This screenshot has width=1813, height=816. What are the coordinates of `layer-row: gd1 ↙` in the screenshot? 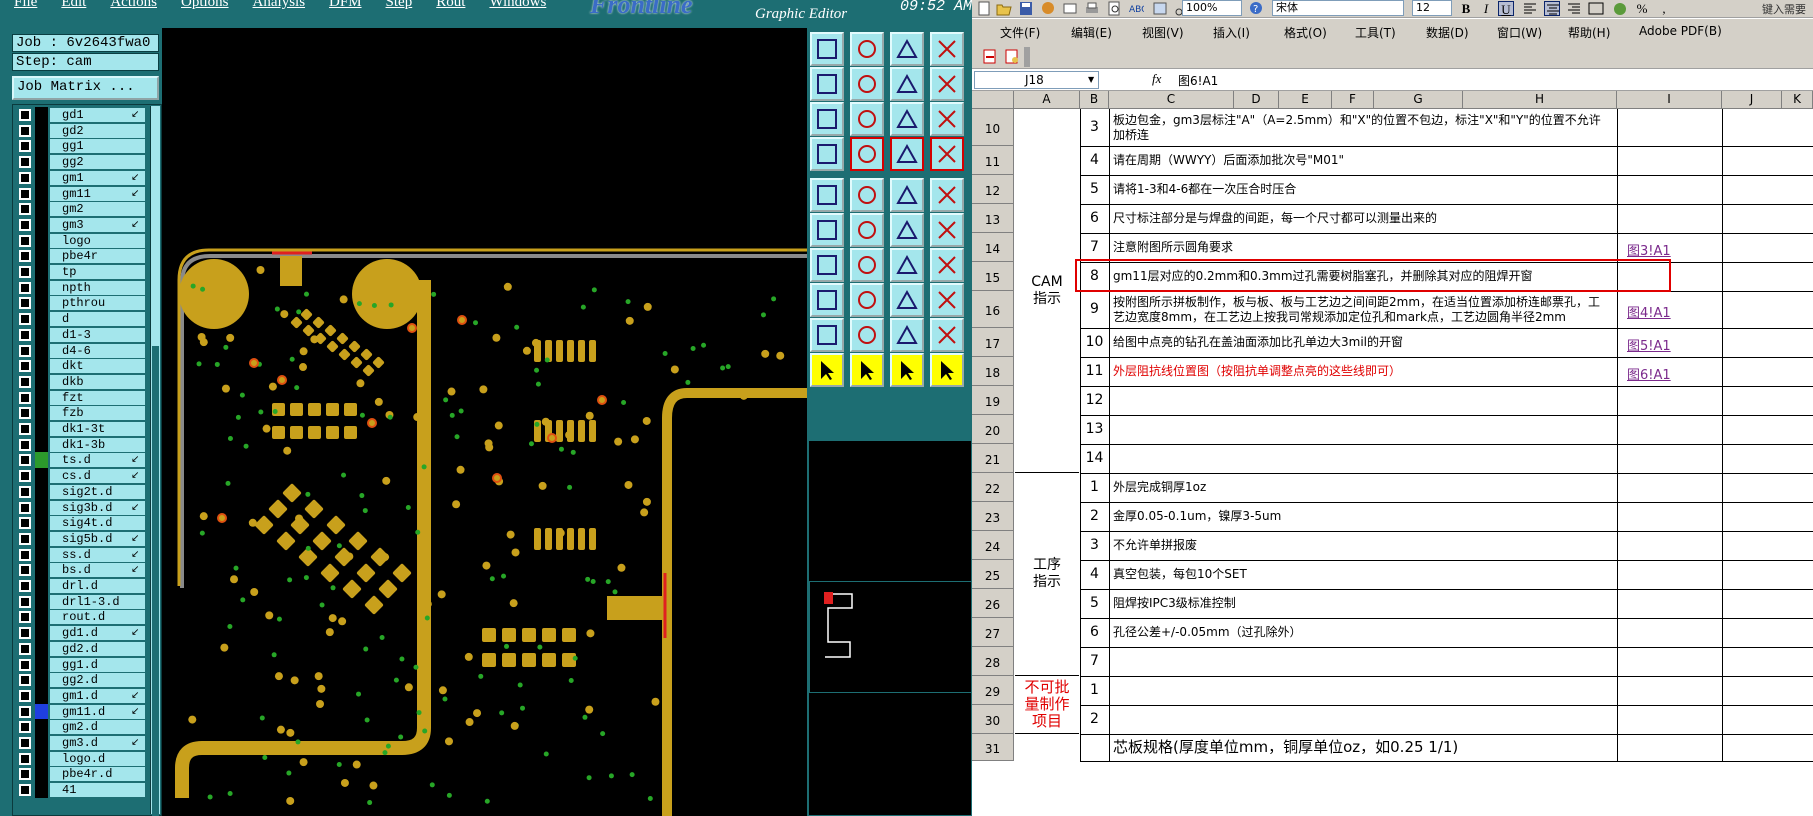 It's located at (87, 115).